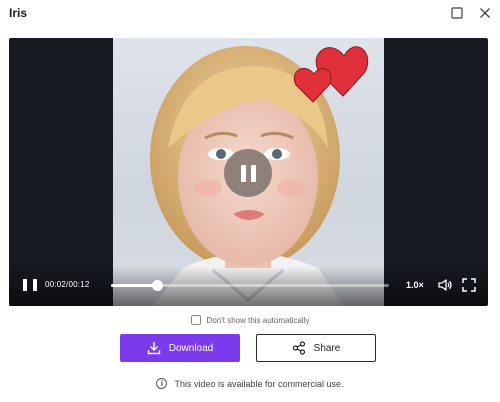 The width and height of the screenshot is (500, 402). What do you see at coordinates (195, 320) in the screenshot?
I see `dont-show-checkbox` at bounding box center [195, 320].